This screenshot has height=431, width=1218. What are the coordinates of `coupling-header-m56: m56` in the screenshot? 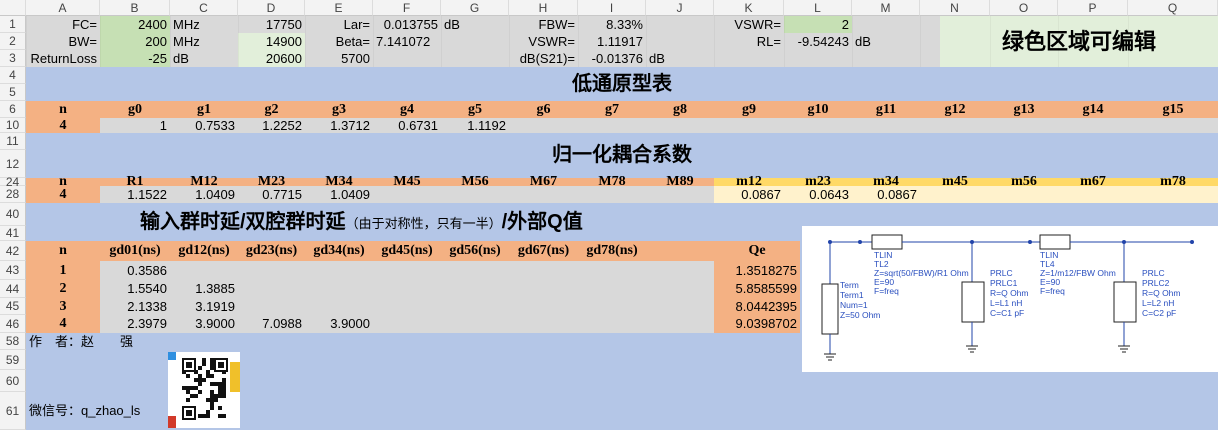 It's located at (1024, 182).